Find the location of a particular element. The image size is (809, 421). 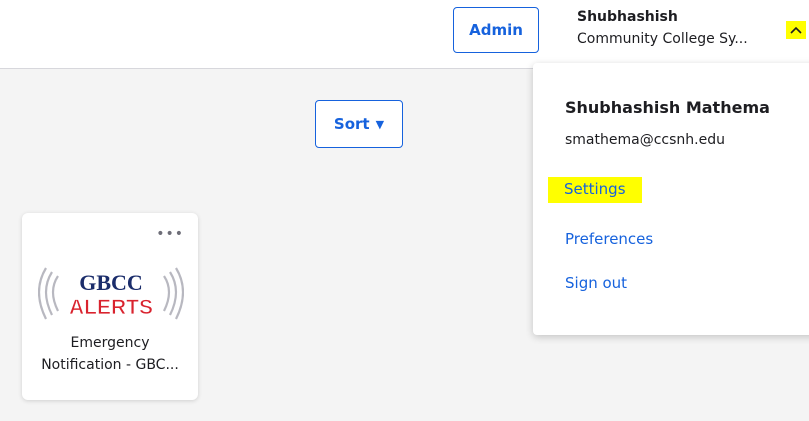

sort-label: Sort is located at coordinates (351, 124).